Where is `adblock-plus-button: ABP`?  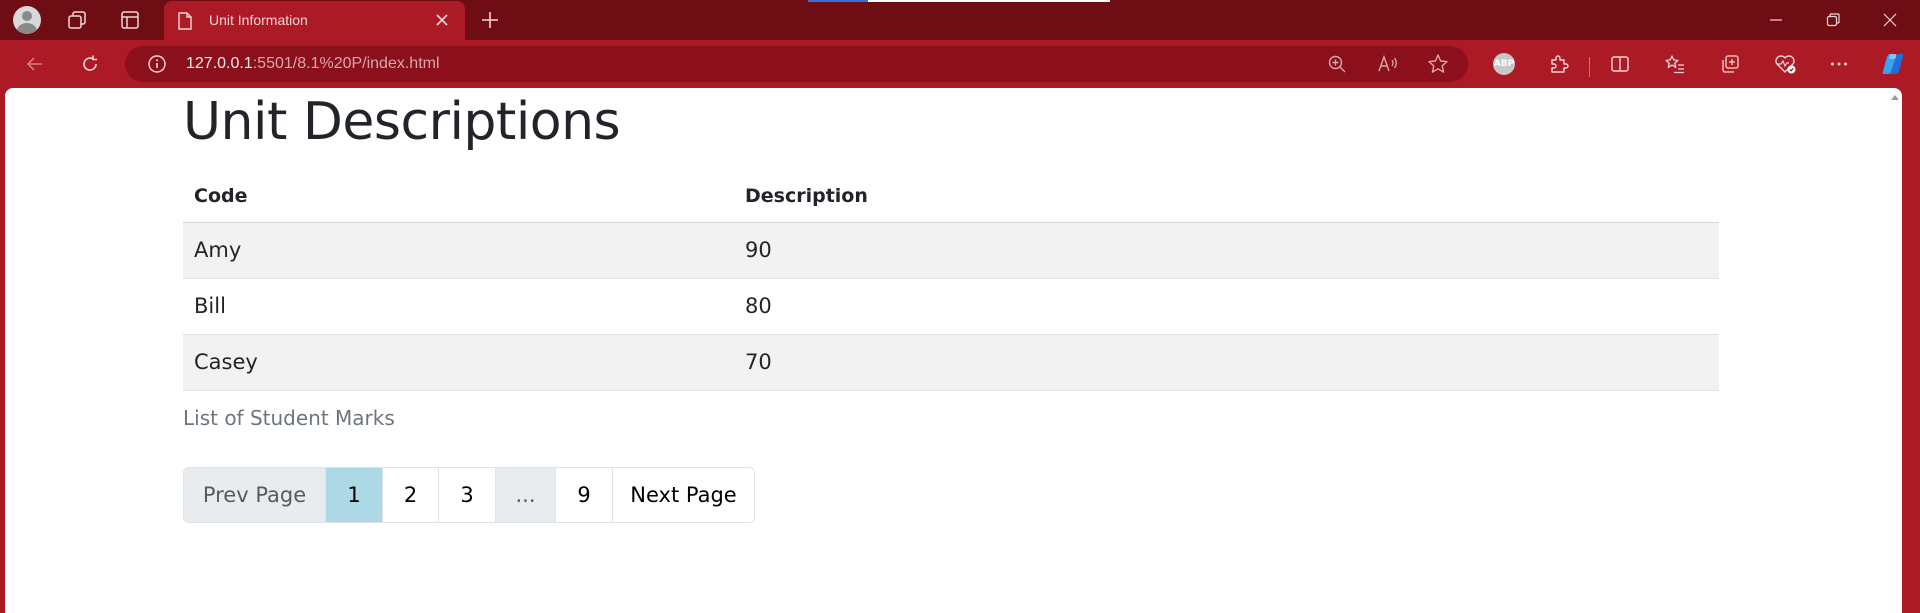 adblock-plus-button: ABP is located at coordinates (1504, 64).